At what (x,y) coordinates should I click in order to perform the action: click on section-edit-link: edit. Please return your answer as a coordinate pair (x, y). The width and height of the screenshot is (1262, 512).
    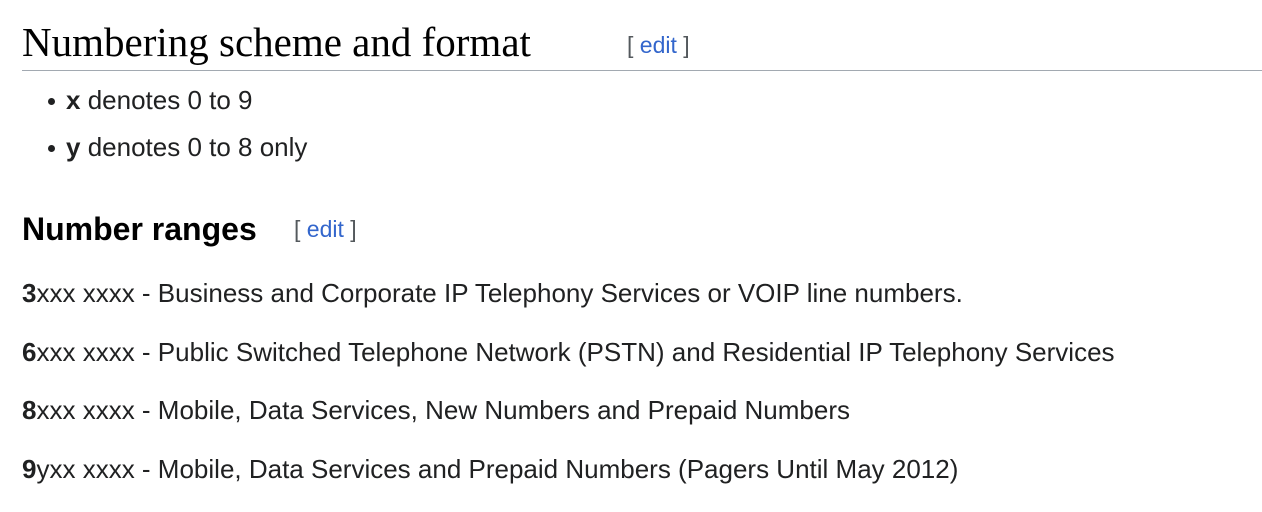
    Looking at the image, I should click on (658, 45).